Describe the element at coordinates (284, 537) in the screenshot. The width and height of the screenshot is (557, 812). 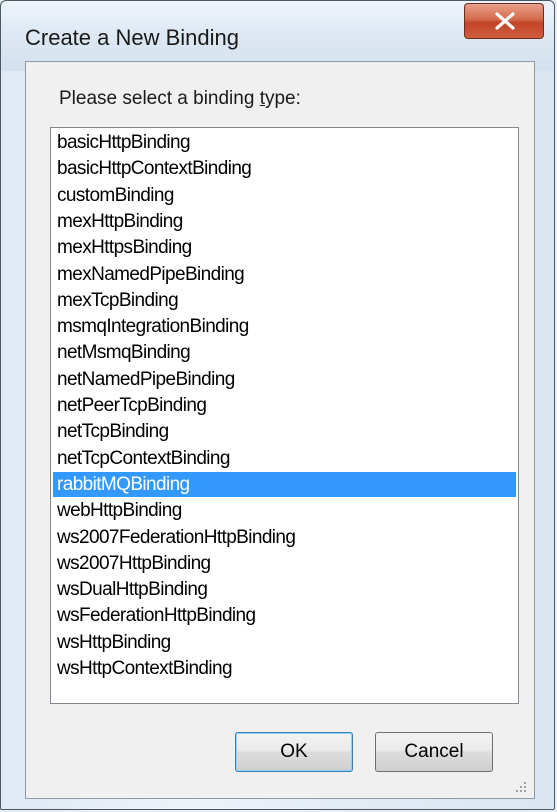
I see `list-item: ws2007FederationHttpBinding` at that location.